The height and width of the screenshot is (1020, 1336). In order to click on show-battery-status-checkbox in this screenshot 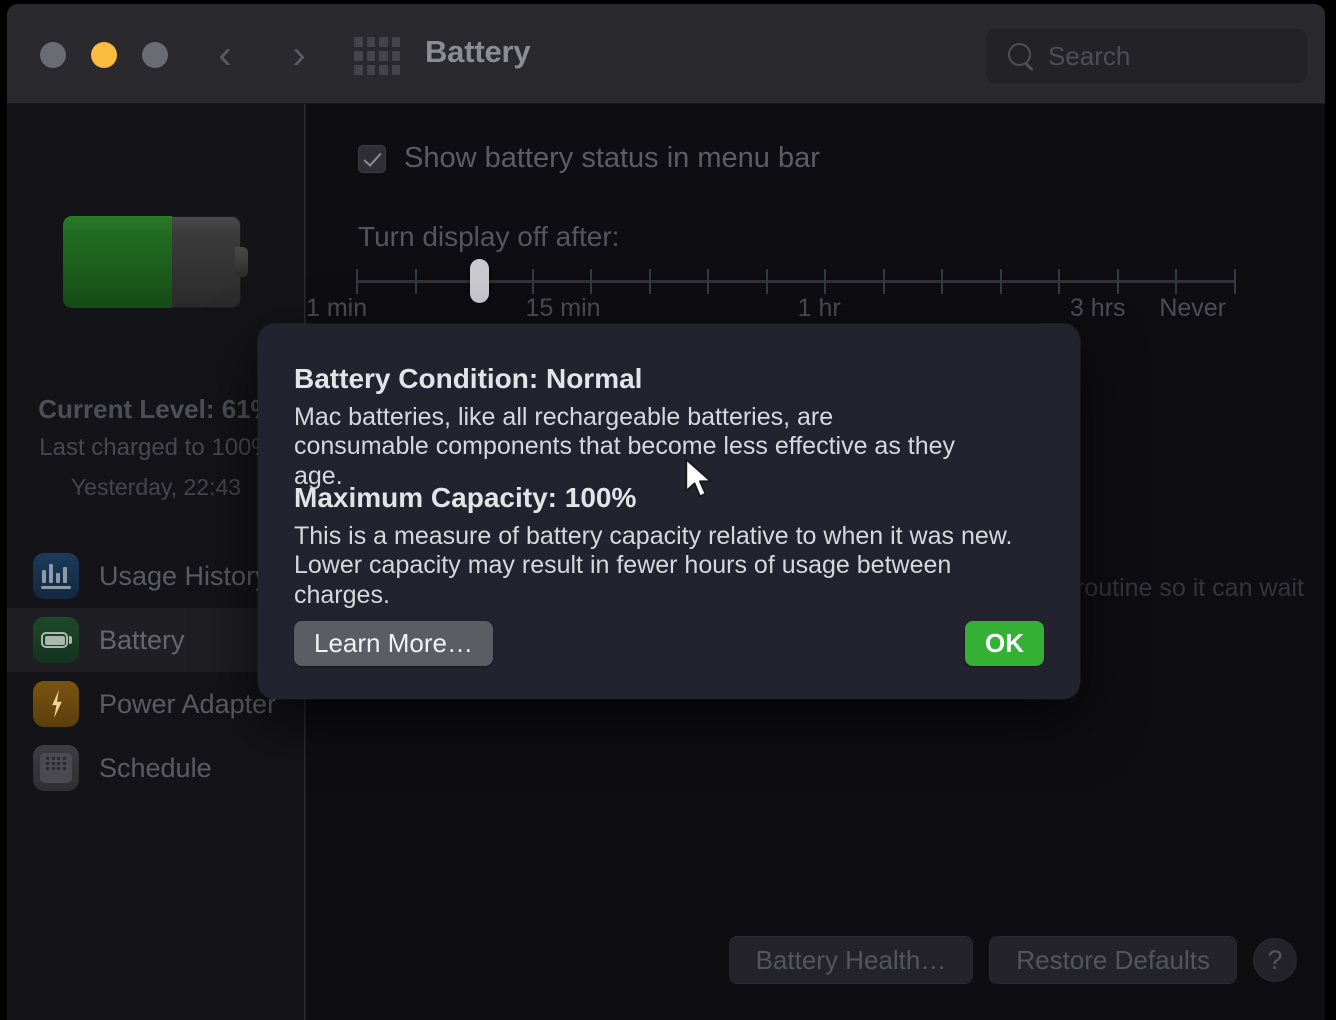, I will do `click(372, 158)`.